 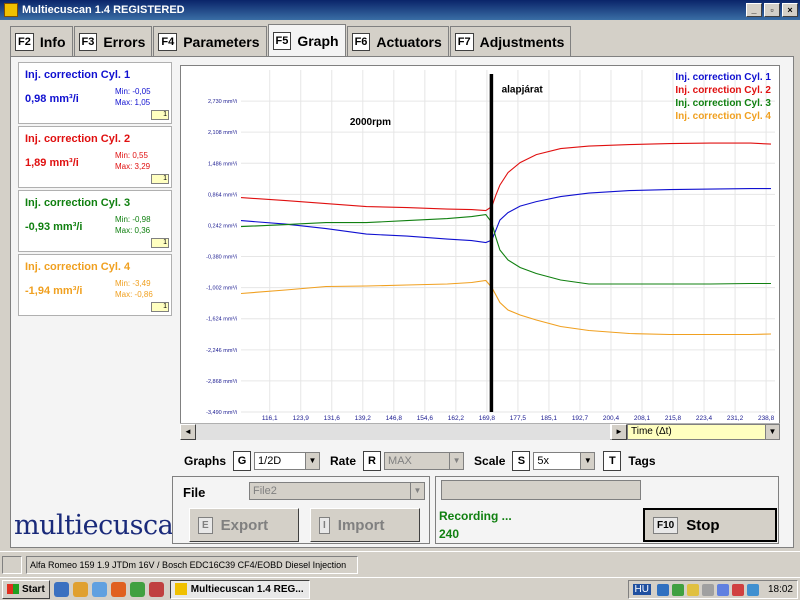 I want to click on maximize-button: ▫, so click(x=772, y=10).